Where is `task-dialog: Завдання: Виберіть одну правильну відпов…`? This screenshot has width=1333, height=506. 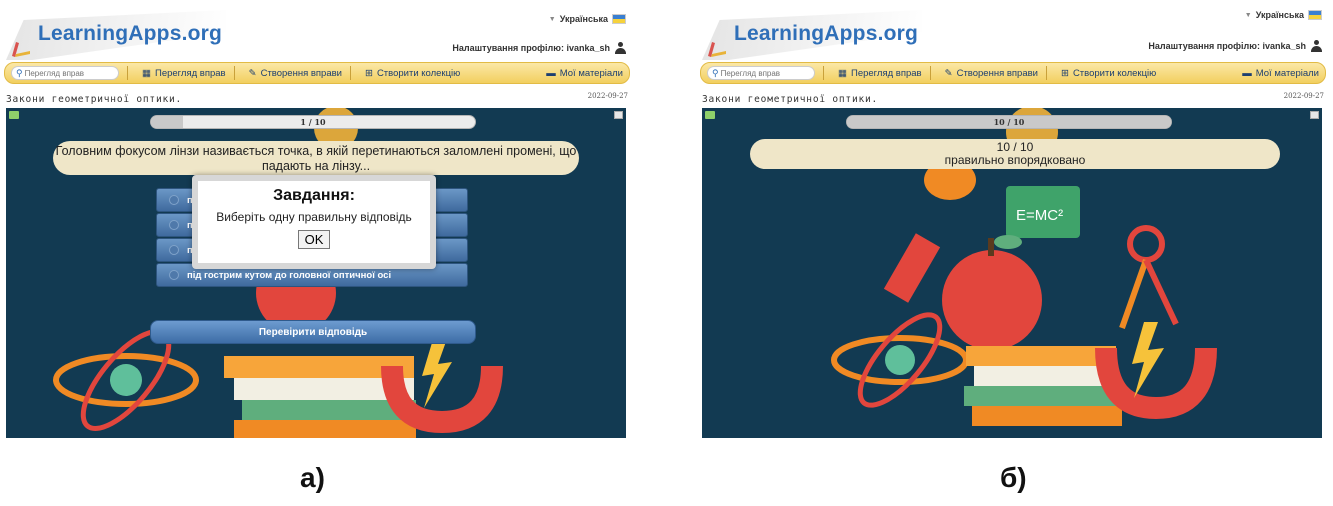
task-dialog: Завдання: Виберіть одну правильну відпов… is located at coordinates (314, 222).